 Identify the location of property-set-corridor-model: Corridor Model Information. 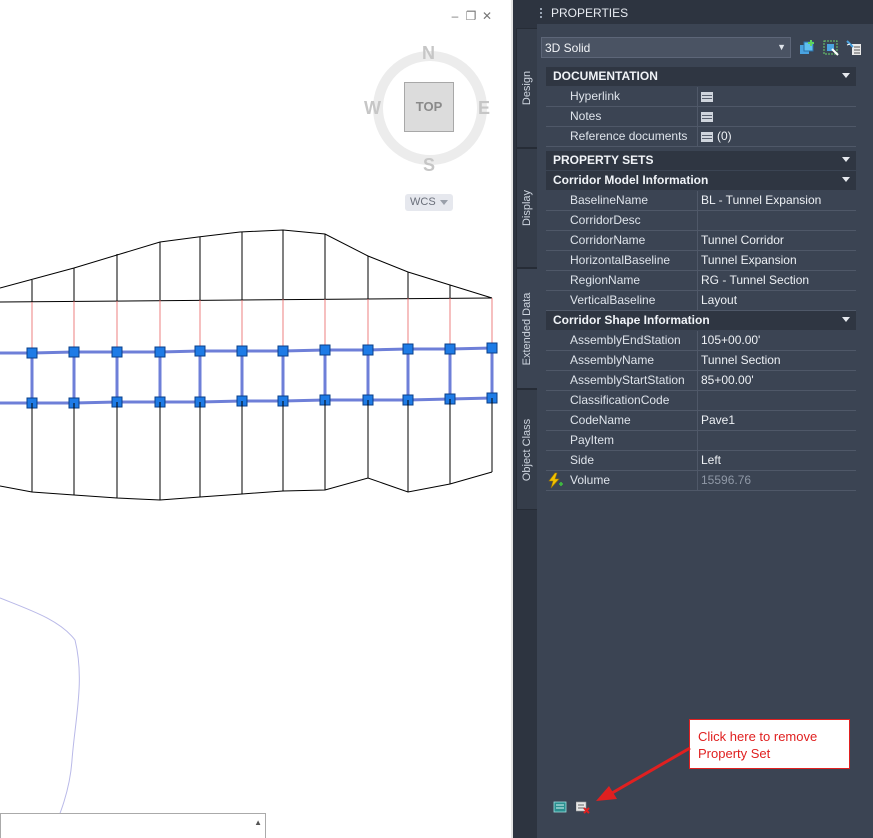
(701, 181).